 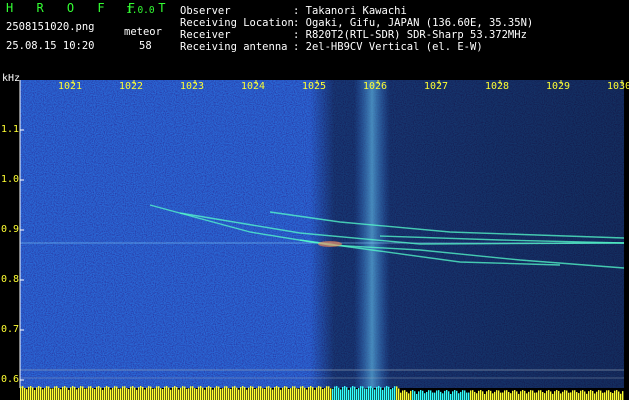 I want to click on meteor-head-echo, so click(x=330, y=244).